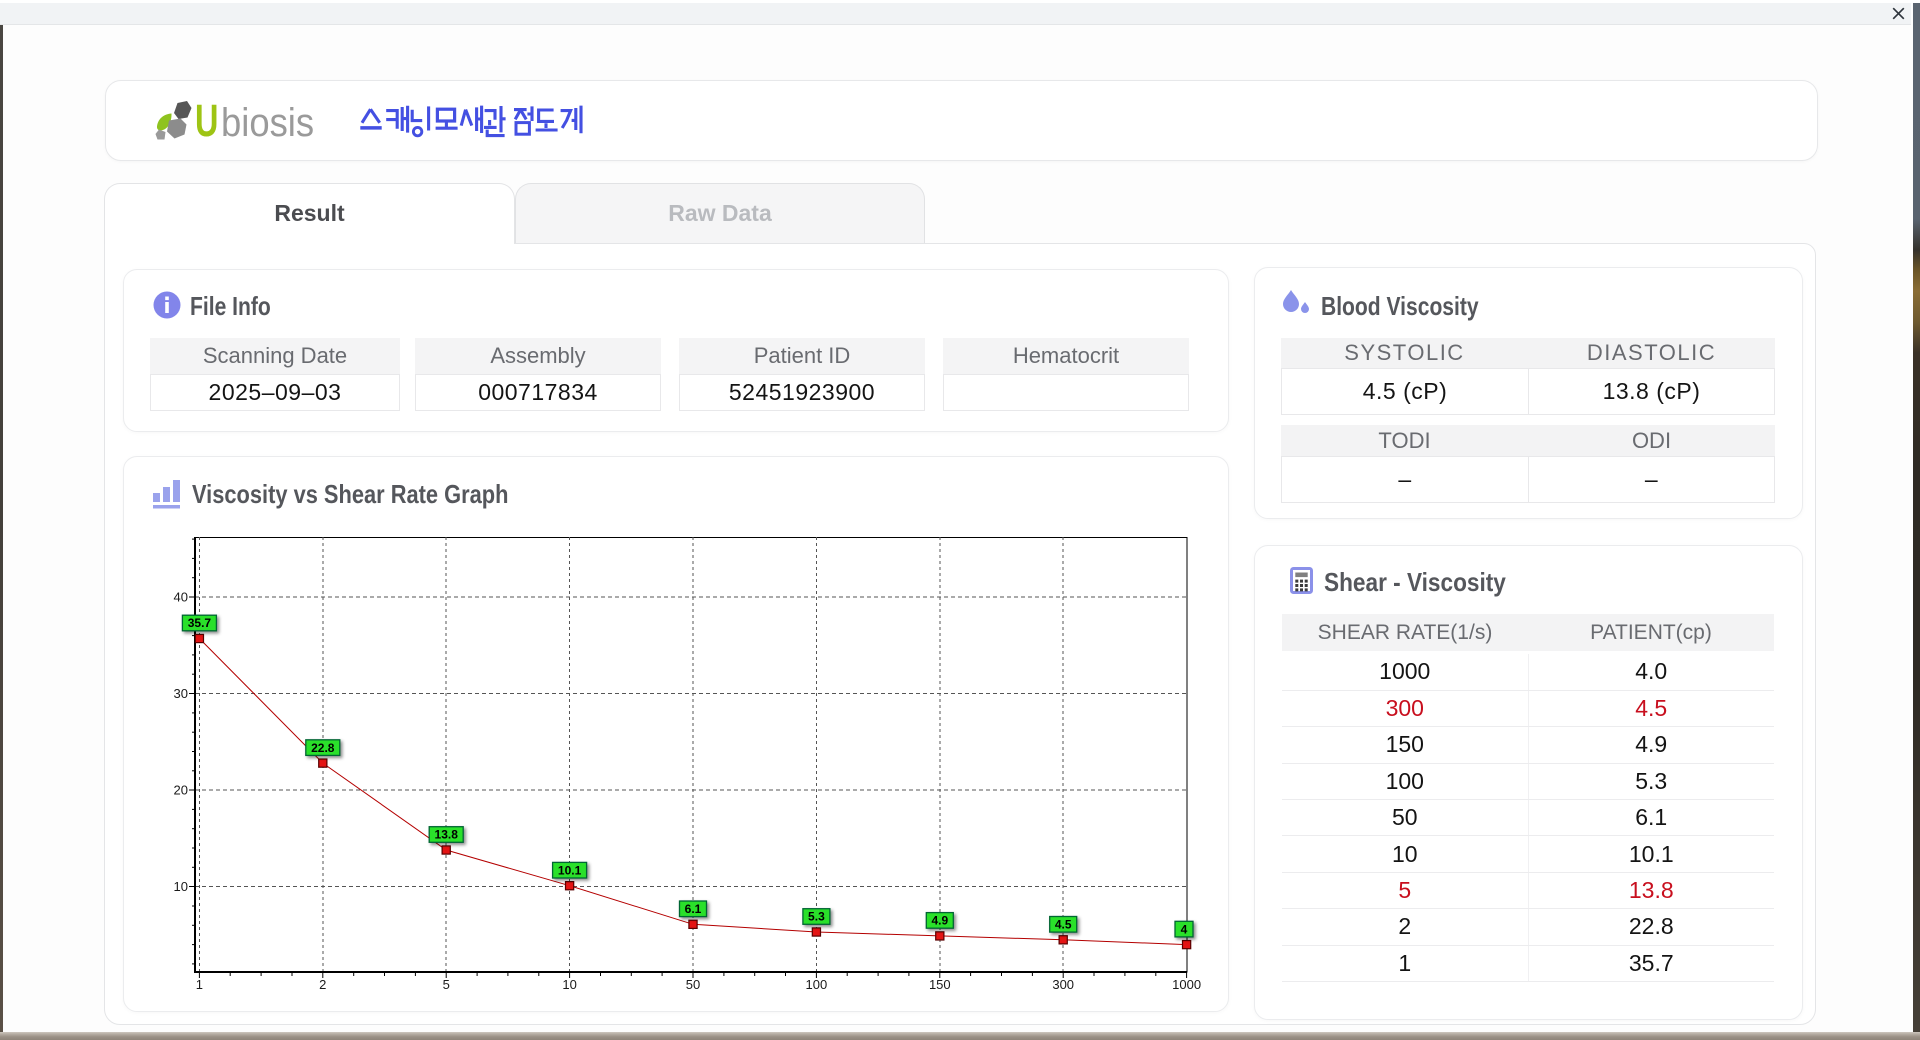  What do you see at coordinates (447, 835) in the screenshot?
I see `svg-text: 13.8` at bounding box center [447, 835].